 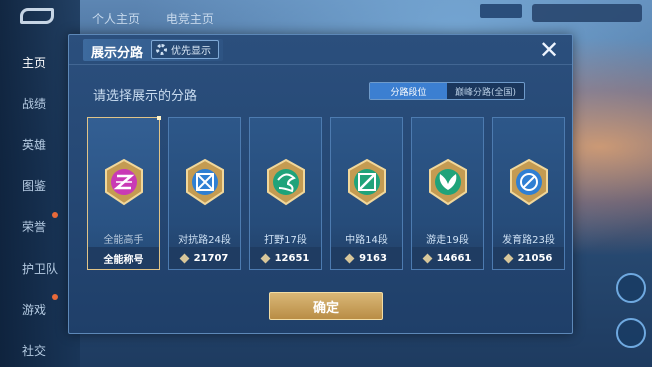 I want to click on top-right-panel, so click(x=587, y=13).